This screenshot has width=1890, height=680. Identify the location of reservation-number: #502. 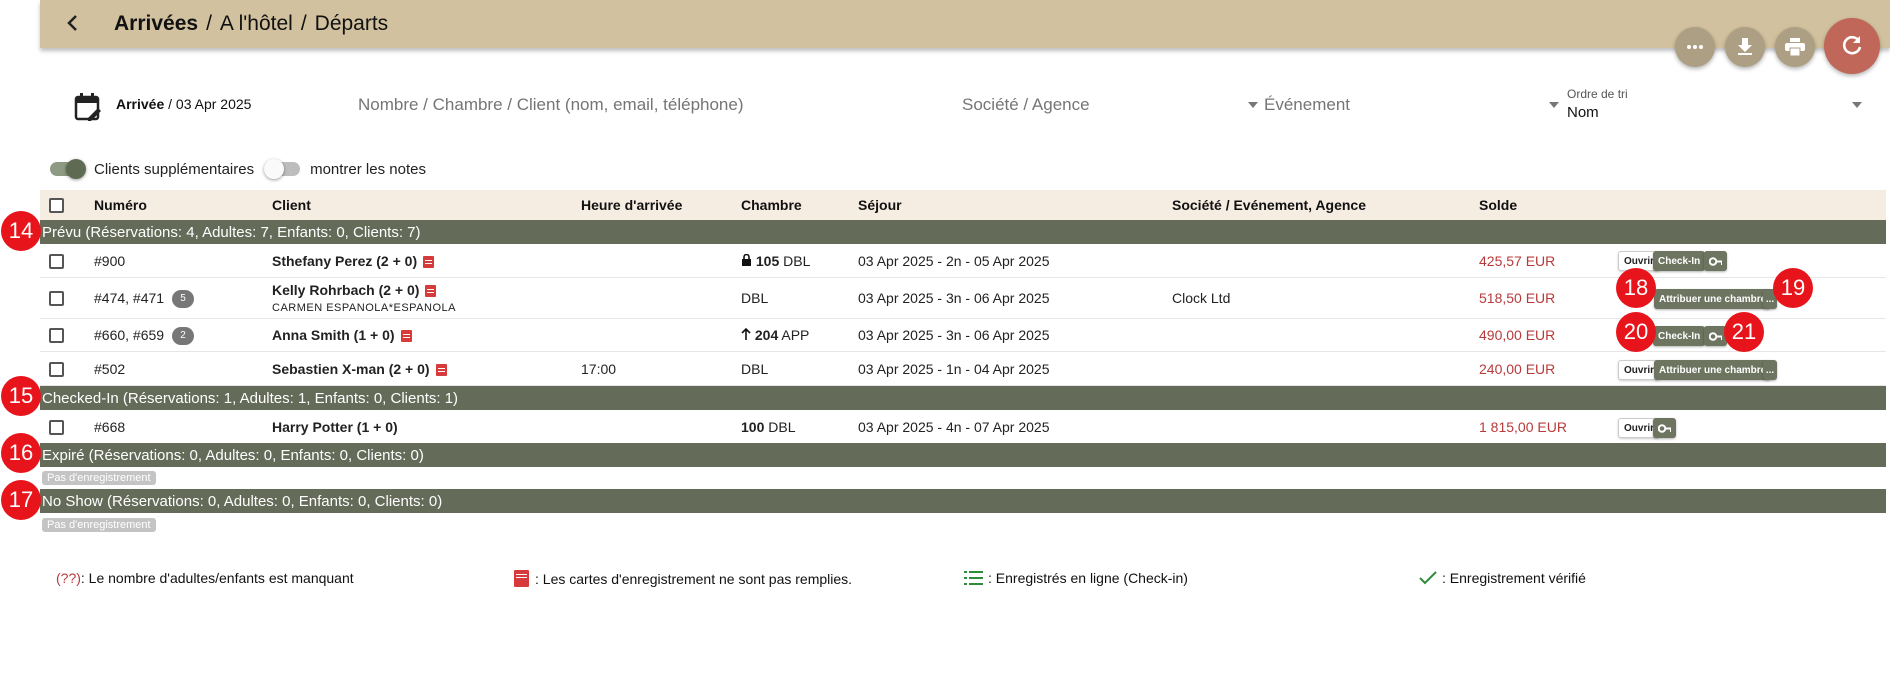
(110, 369).